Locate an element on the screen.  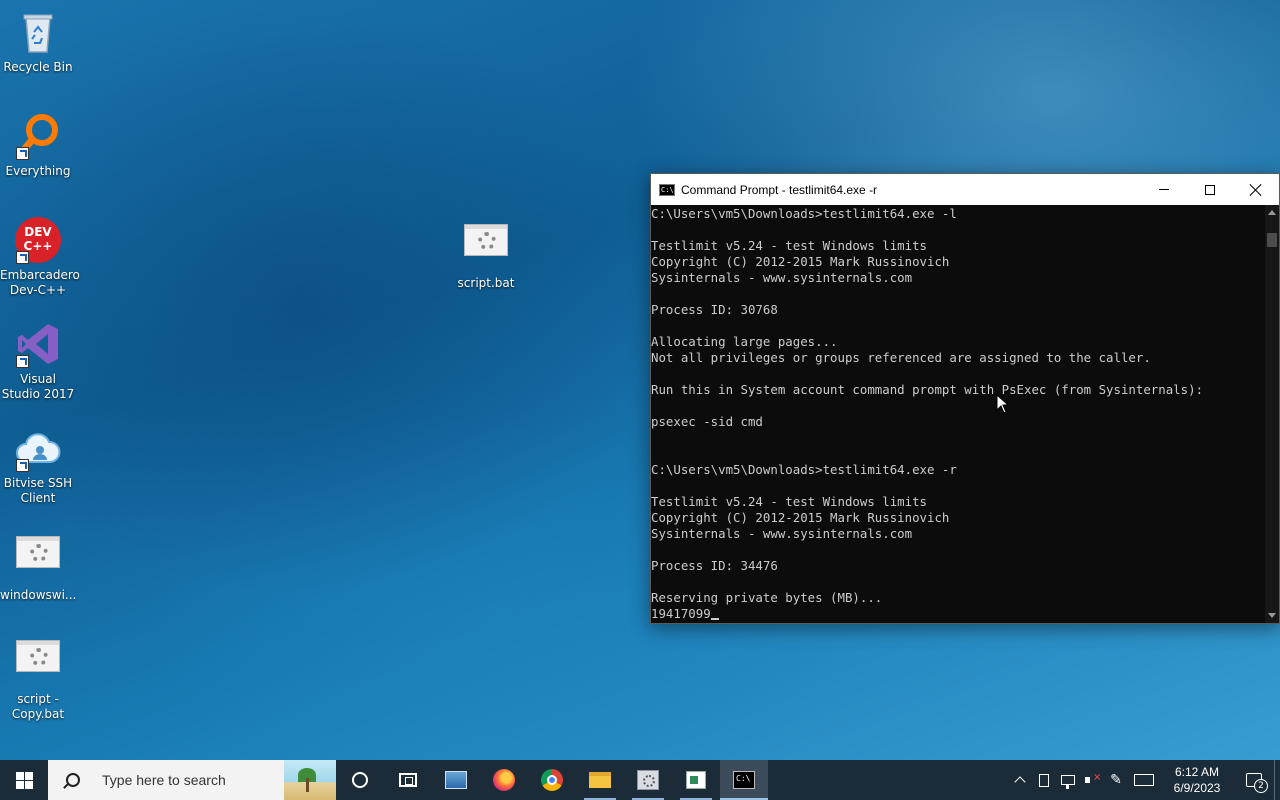
show-hidden-icons-button is located at coordinates (1020, 780).